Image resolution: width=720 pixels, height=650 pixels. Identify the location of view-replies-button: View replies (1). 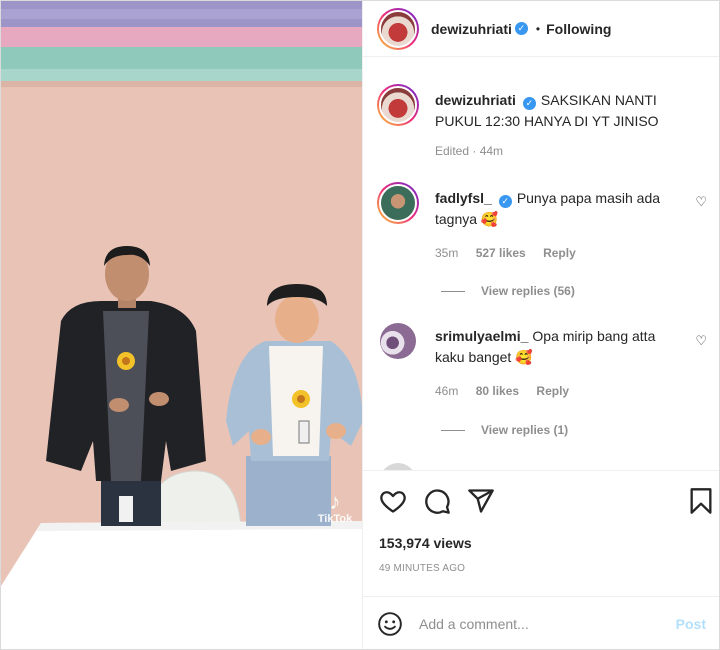
(504, 430).